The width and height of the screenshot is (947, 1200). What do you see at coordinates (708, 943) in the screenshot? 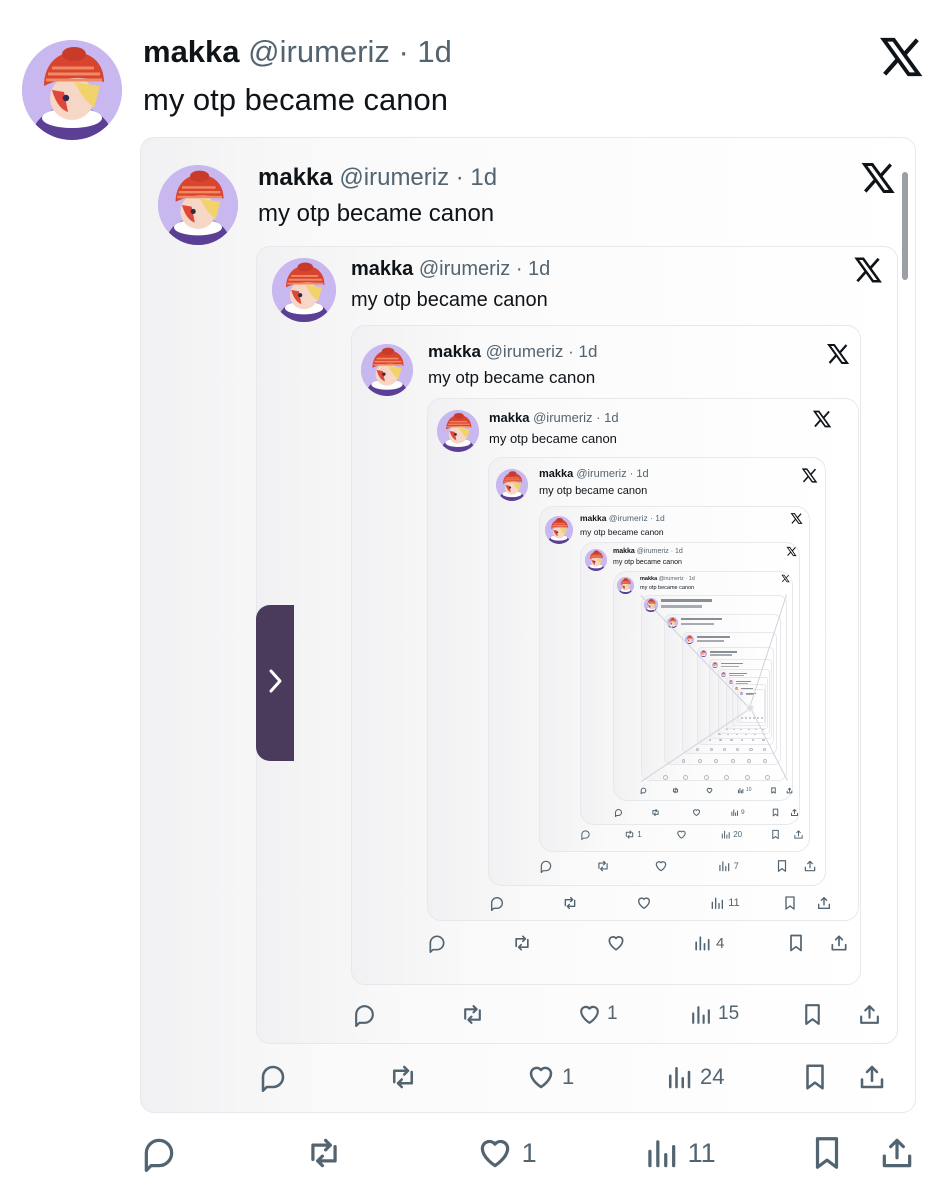
I see `views-button: 4` at bounding box center [708, 943].